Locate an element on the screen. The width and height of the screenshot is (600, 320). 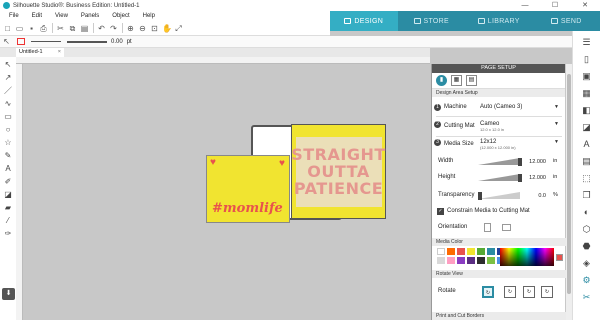
rectangle-tool-icon: ▭ is located at coordinates (8, 117).